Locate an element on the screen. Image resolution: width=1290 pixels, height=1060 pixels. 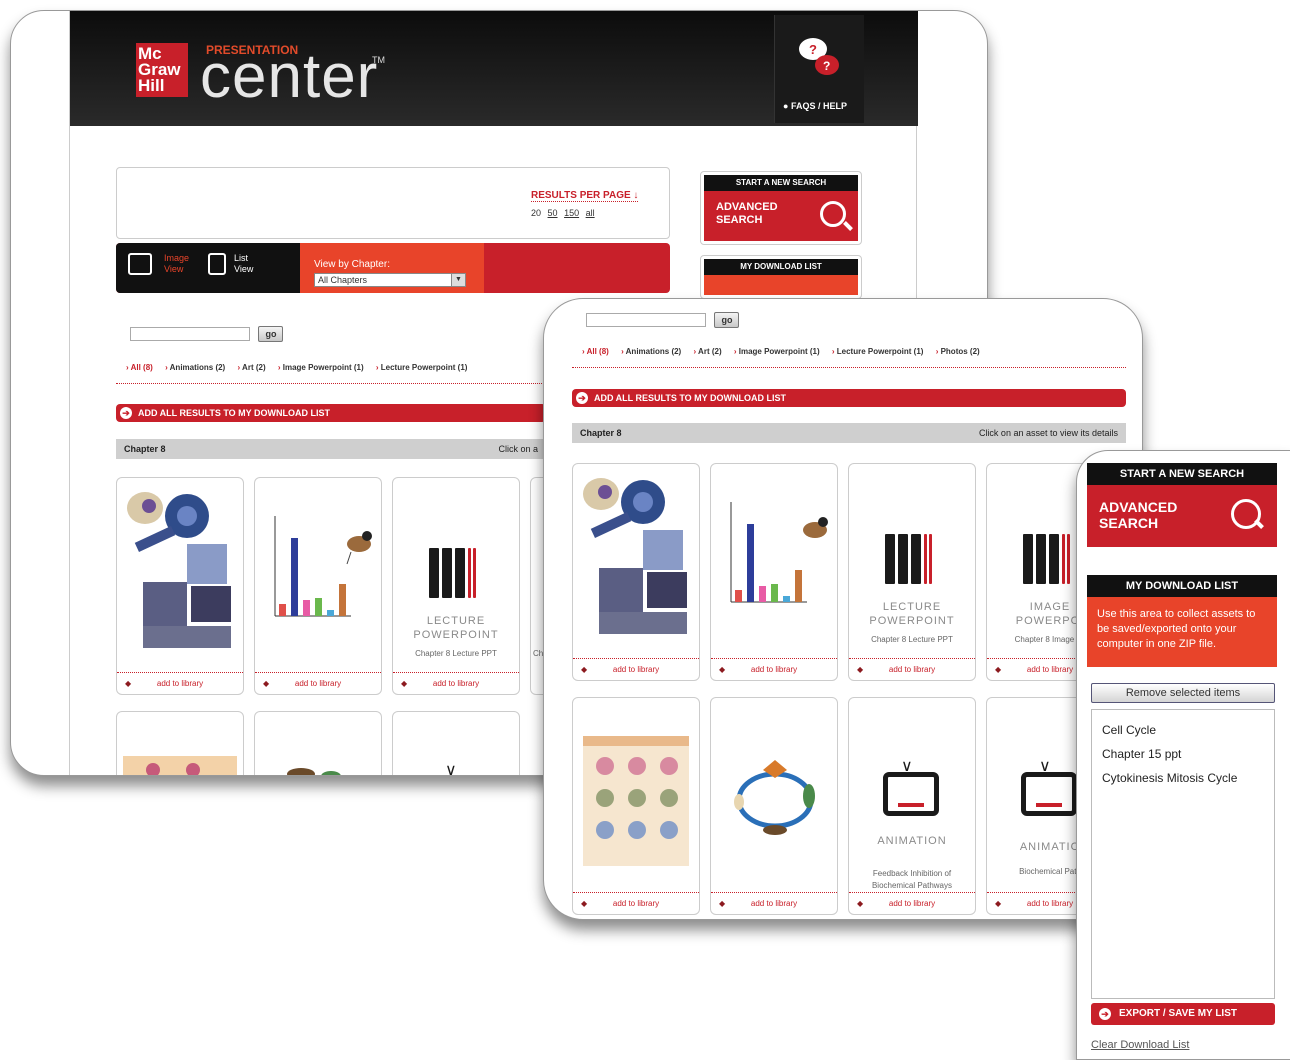
rpp-option: 150 is located at coordinates (571, 213).